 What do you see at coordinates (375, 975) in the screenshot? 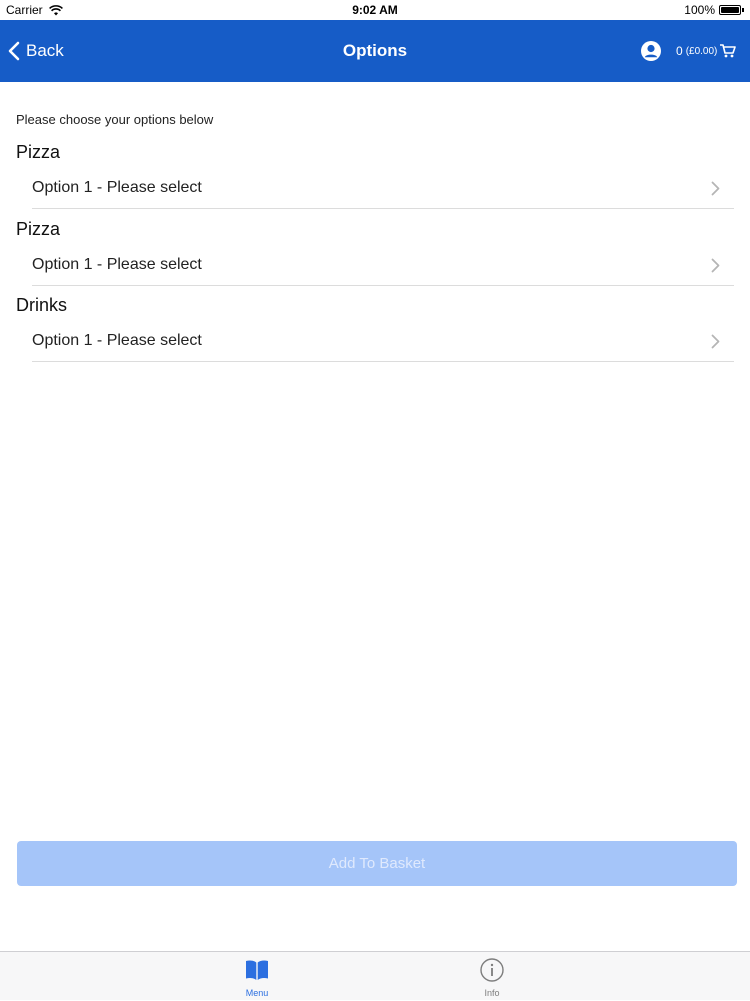
I see `tab-bar: Menu Info` at bounding box center [375, 975].